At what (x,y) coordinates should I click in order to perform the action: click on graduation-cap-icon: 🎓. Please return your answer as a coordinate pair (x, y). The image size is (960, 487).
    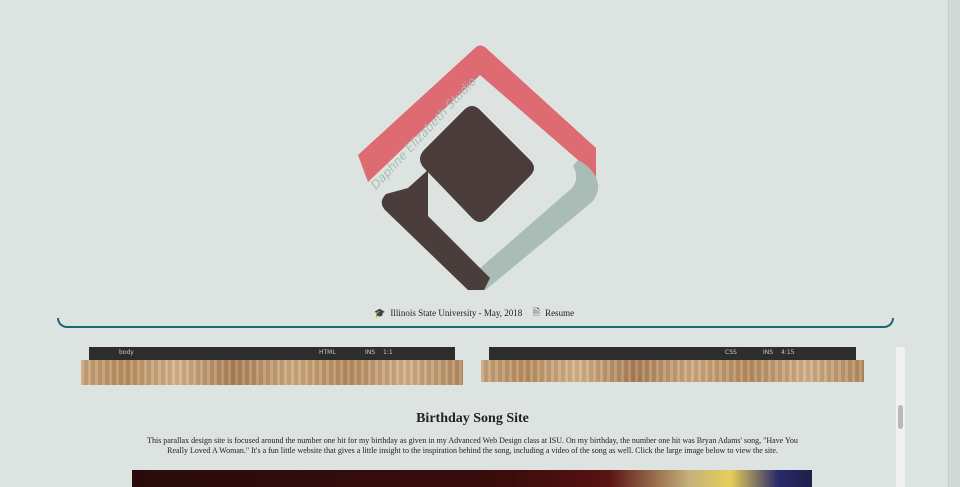
    Looking at the image, I should click on (379, 312).